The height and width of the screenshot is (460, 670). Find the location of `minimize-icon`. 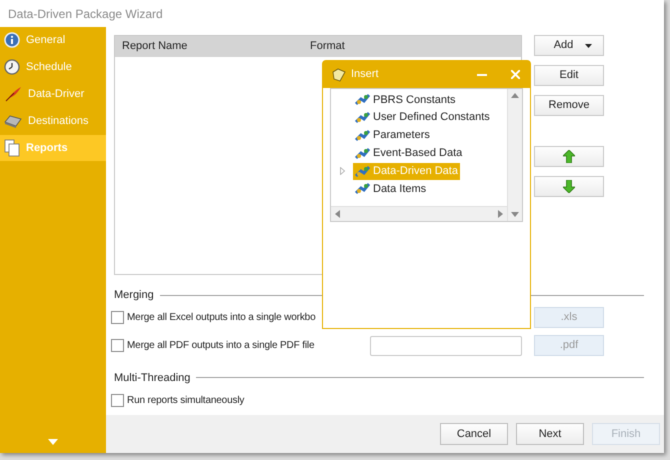

minimize-icon is located at coordinates (482, 75).